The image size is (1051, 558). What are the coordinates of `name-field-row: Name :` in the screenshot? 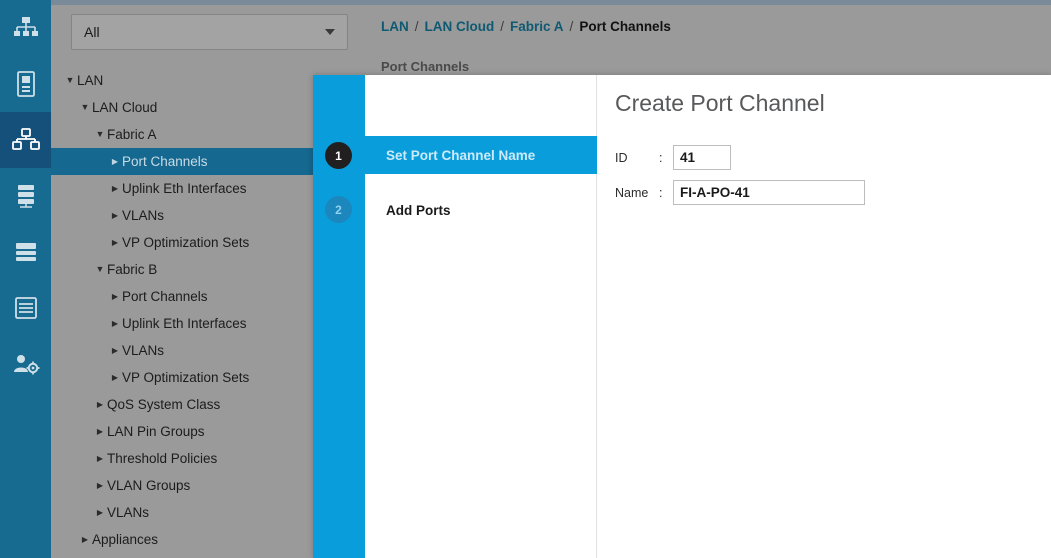 It's located at (740, 192).